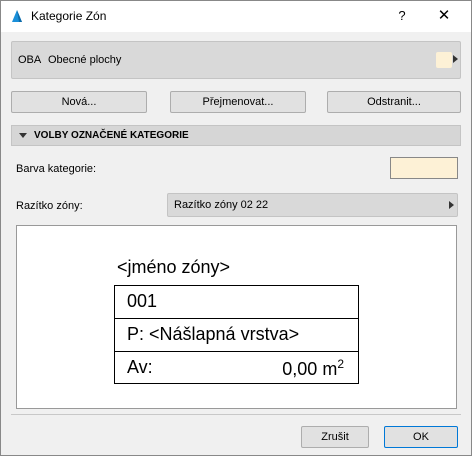 The image size is (472, 456). I want to click on preview-row-number: 001, so click(236, 302).